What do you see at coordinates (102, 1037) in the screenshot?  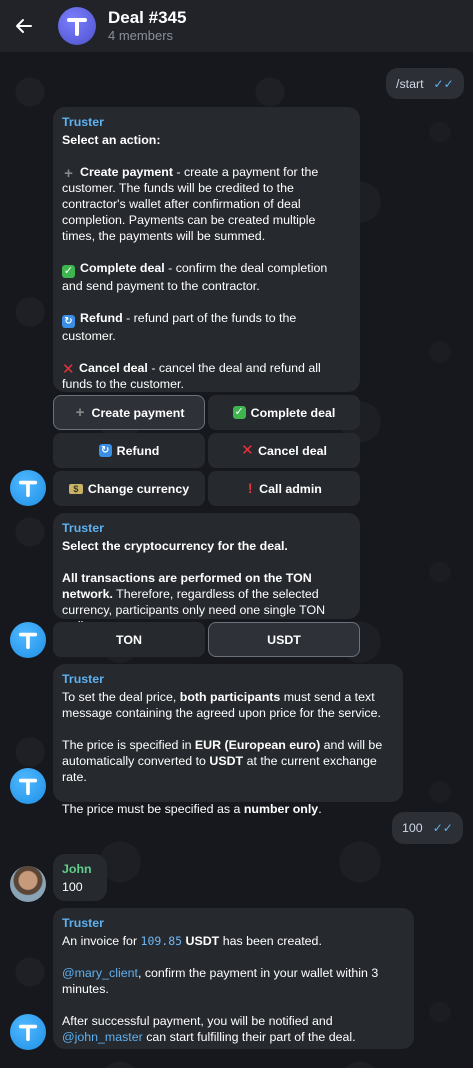 I see `mention-link: @john_master` at bounding box center [102, 1037].